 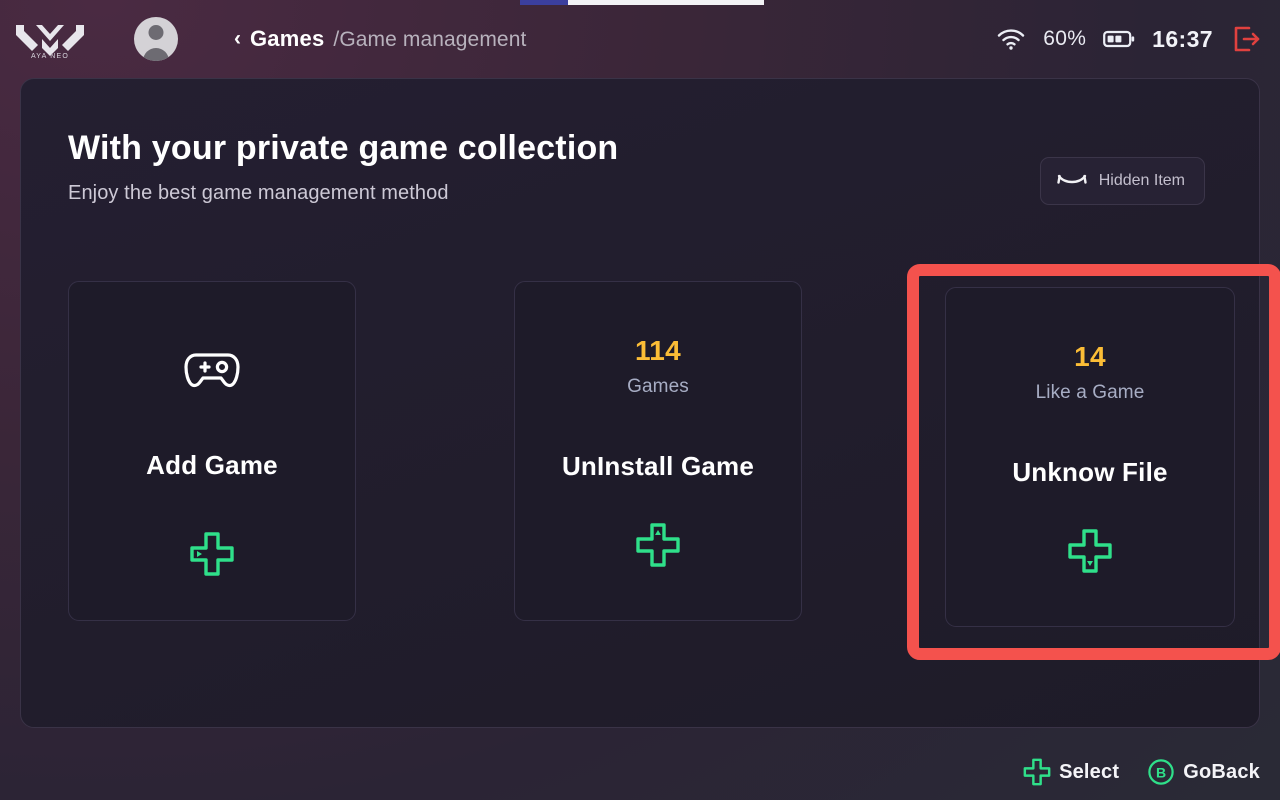 I want to click on avatar, so click(x=156, y=39).